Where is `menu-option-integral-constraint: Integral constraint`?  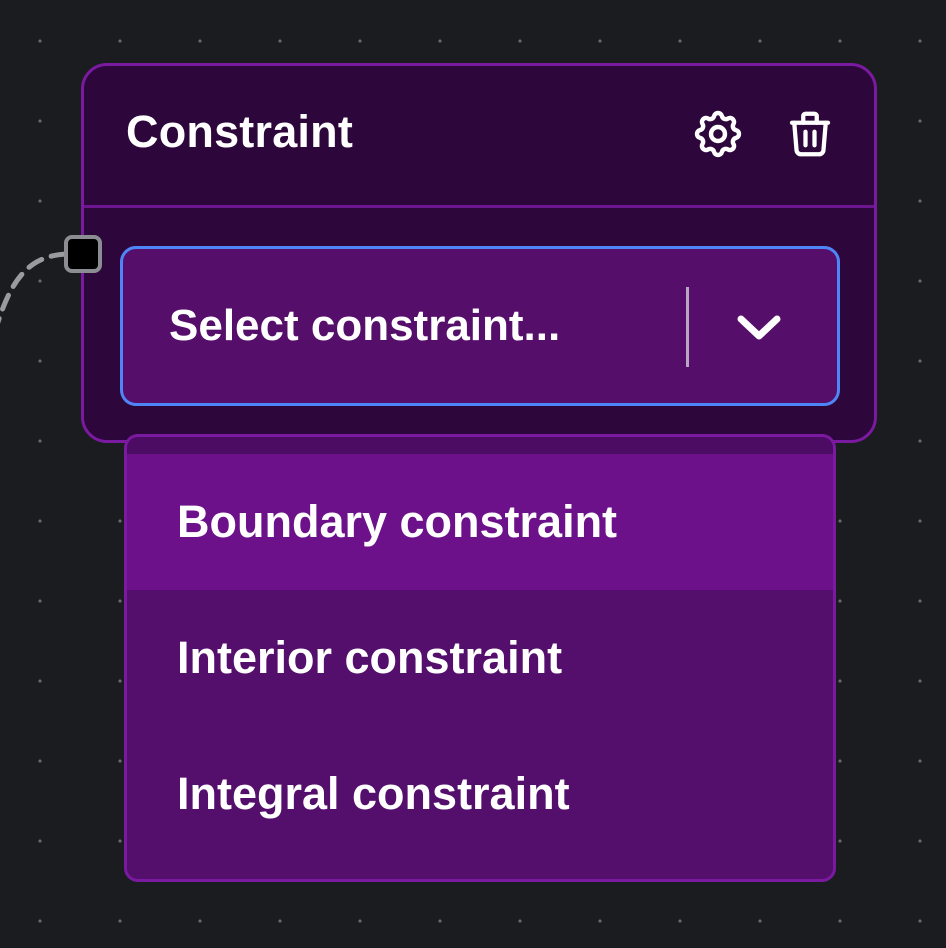 menu-option-integral-constraint: Integral constraint is located at coordinates (480, 794).